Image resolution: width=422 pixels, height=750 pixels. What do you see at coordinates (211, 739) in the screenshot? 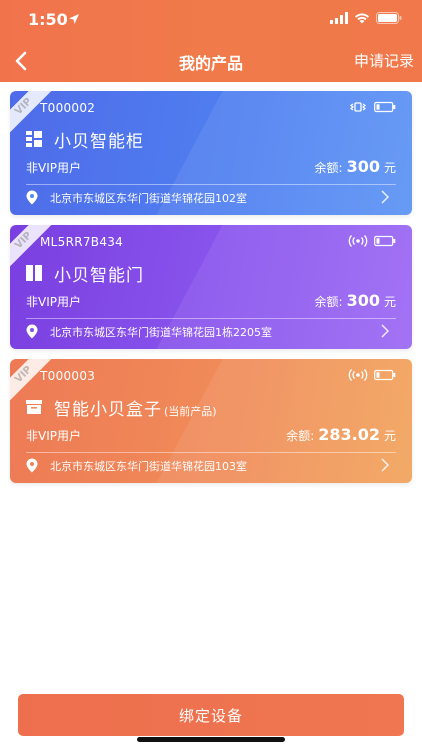
I see `home-indicator` at bounding box center [211, 739].